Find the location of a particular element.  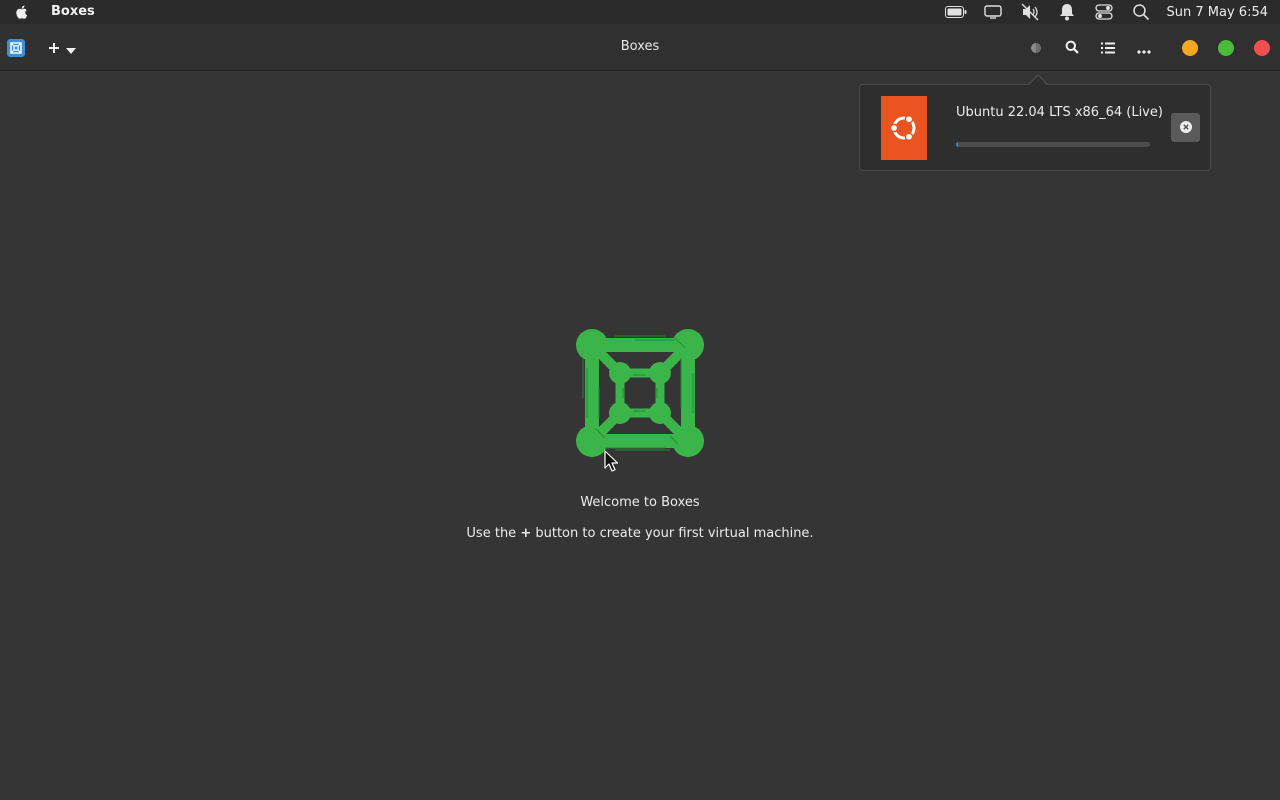

search-icon is located at coordinates (1072, 48).